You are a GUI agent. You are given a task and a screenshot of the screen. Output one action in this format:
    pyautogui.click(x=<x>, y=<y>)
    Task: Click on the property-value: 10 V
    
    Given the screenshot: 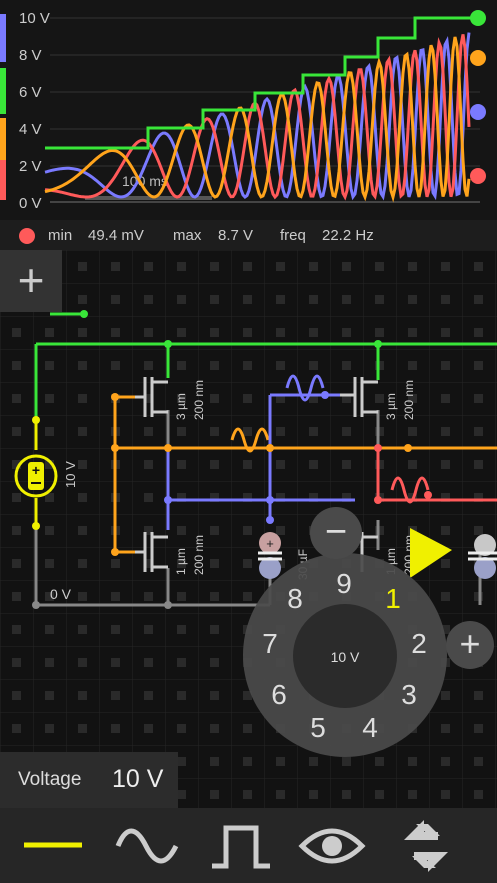 What is the action you would take?
    pyautogui.click(x=137, y=779)
    